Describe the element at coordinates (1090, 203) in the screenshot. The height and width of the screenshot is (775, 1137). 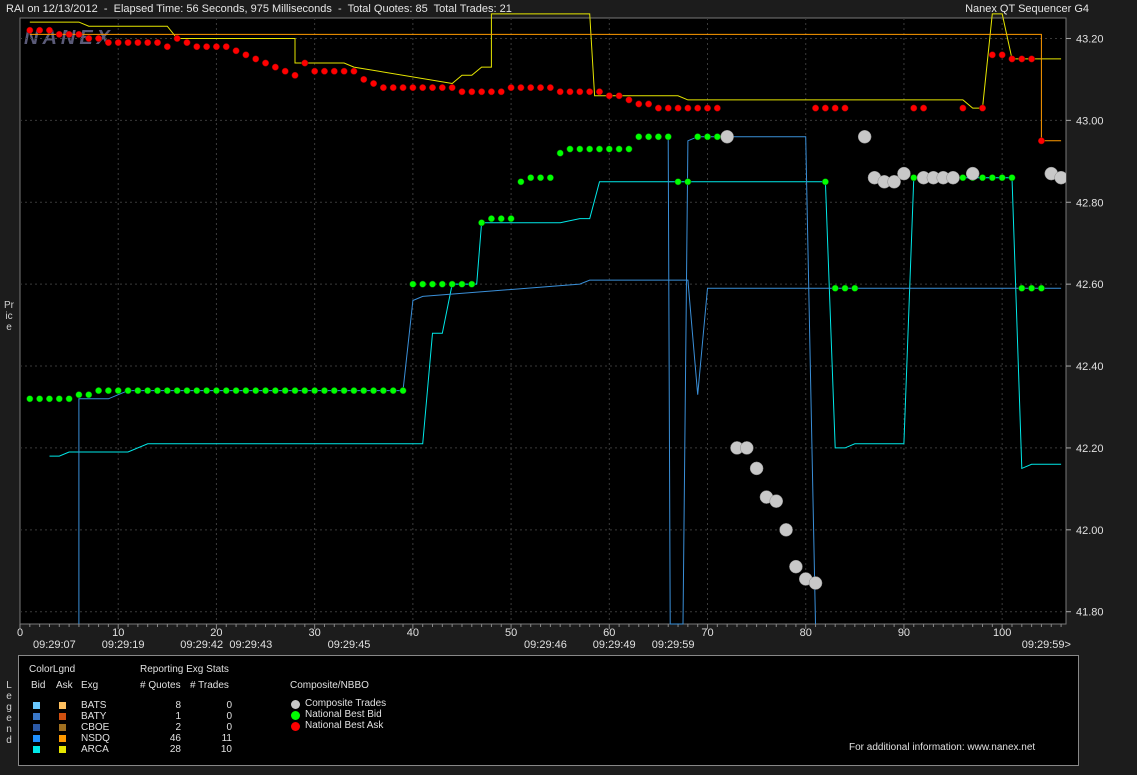
I see `y-tick-label: 42.80` at that location.